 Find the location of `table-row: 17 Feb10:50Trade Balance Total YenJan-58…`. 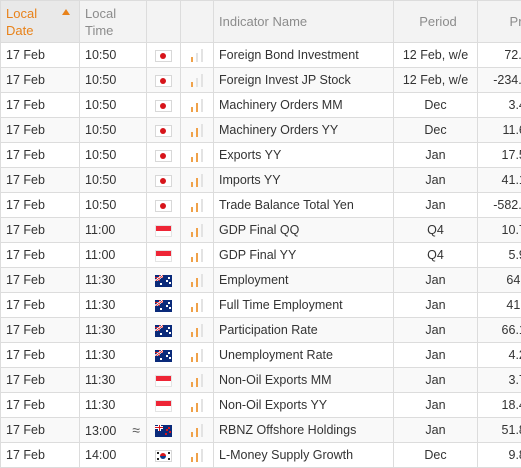

table-row: 17 Feb10:50Trade Balance Total YenJan-58… is located at coordinates (261, 205).